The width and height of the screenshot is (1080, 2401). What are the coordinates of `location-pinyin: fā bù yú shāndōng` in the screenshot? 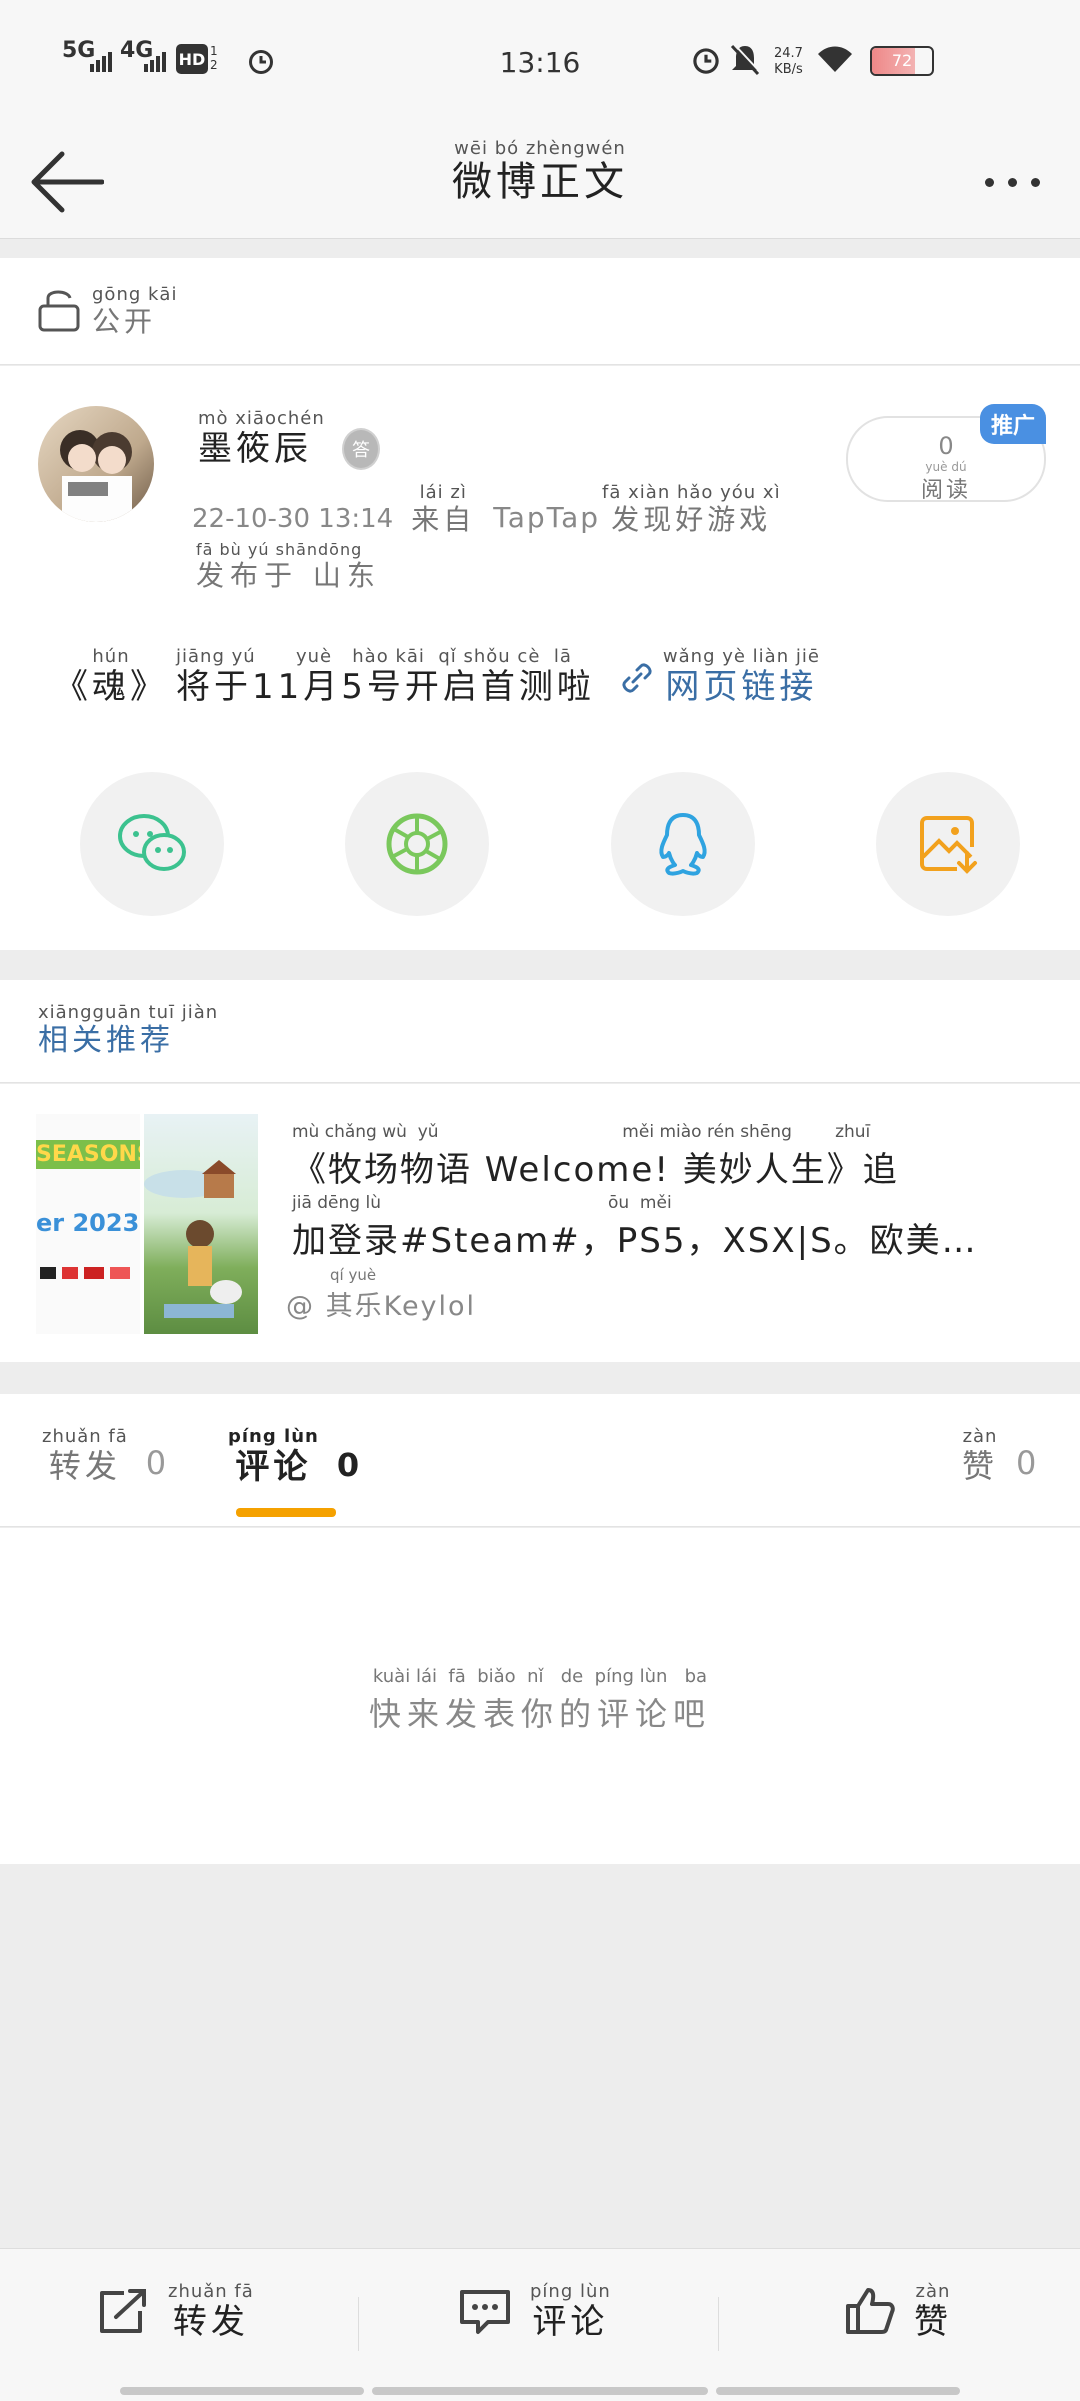 It's located at (279, 549).